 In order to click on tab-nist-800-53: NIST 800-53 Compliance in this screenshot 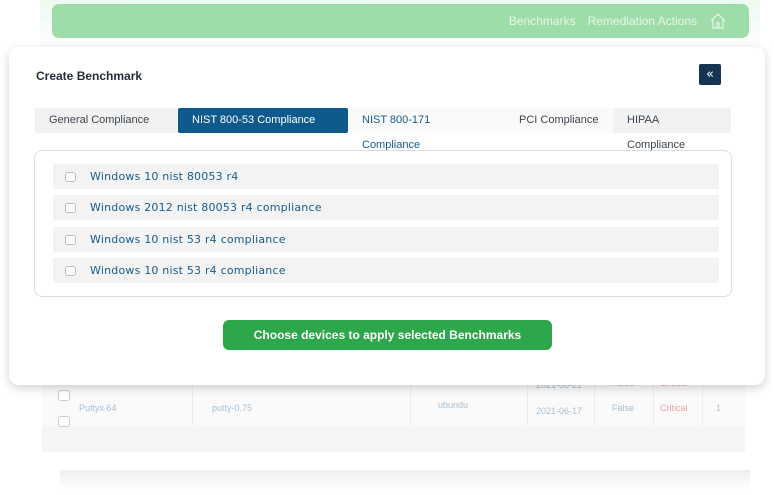, I will do `click(263, 120)`.